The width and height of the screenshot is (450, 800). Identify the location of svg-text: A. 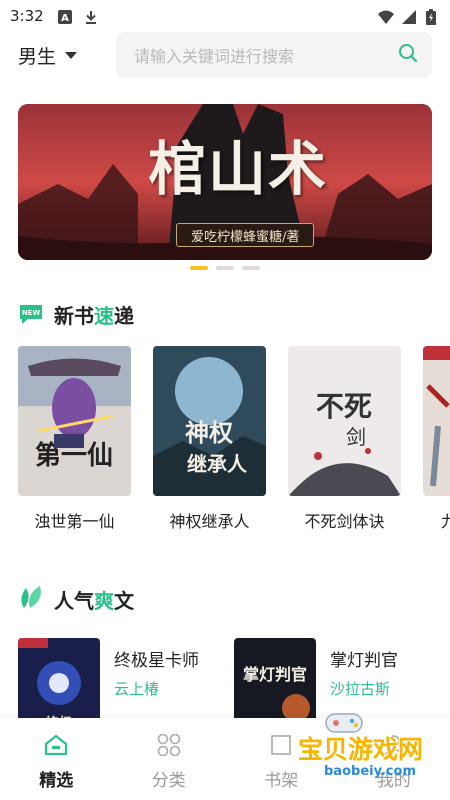
(65, 18).